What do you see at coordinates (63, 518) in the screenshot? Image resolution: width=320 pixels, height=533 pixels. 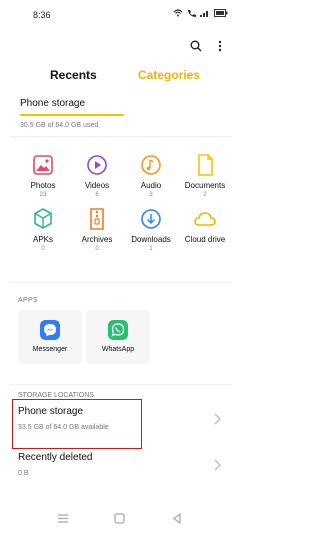 I see `menu-icon` at bounding box center [63, 518].